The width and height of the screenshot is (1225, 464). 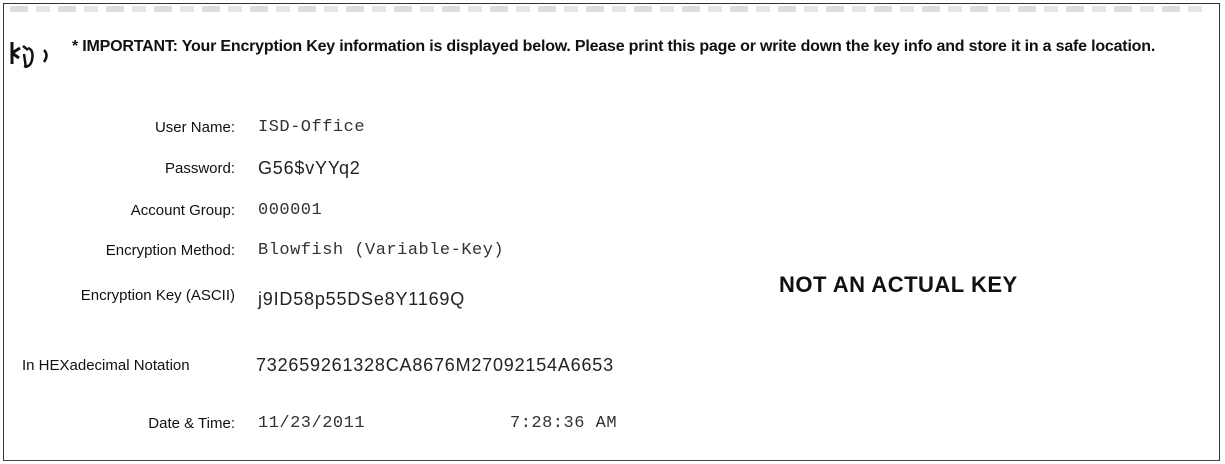 What do you see at coordinates (309, 168) in the screenshot?
I see `password-value: G56$vYYq2` at bounding box center [309, 168].